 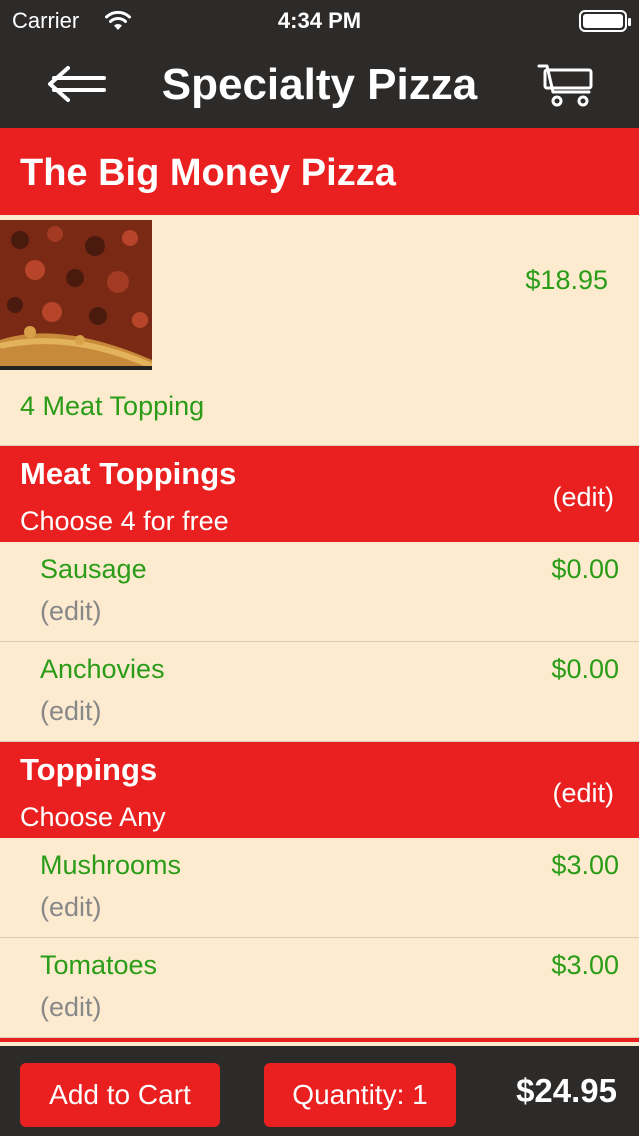 I want to click on battery-icon, so click(x=605, y=21).